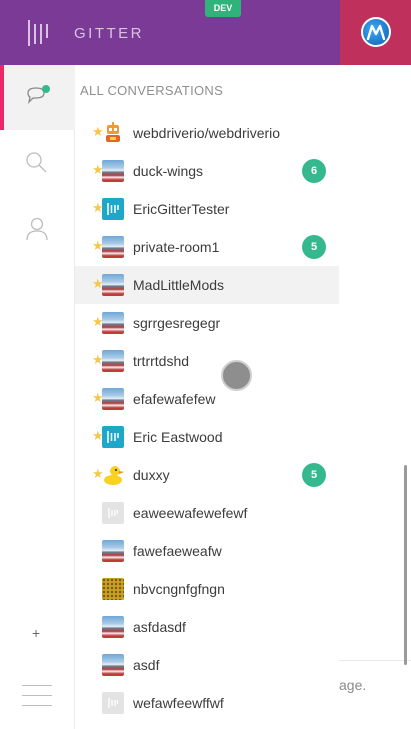  Describe the element at coordinates (207, 475) in the screenshot. I see `room-list-item: ★ duxxy 5` at that location.